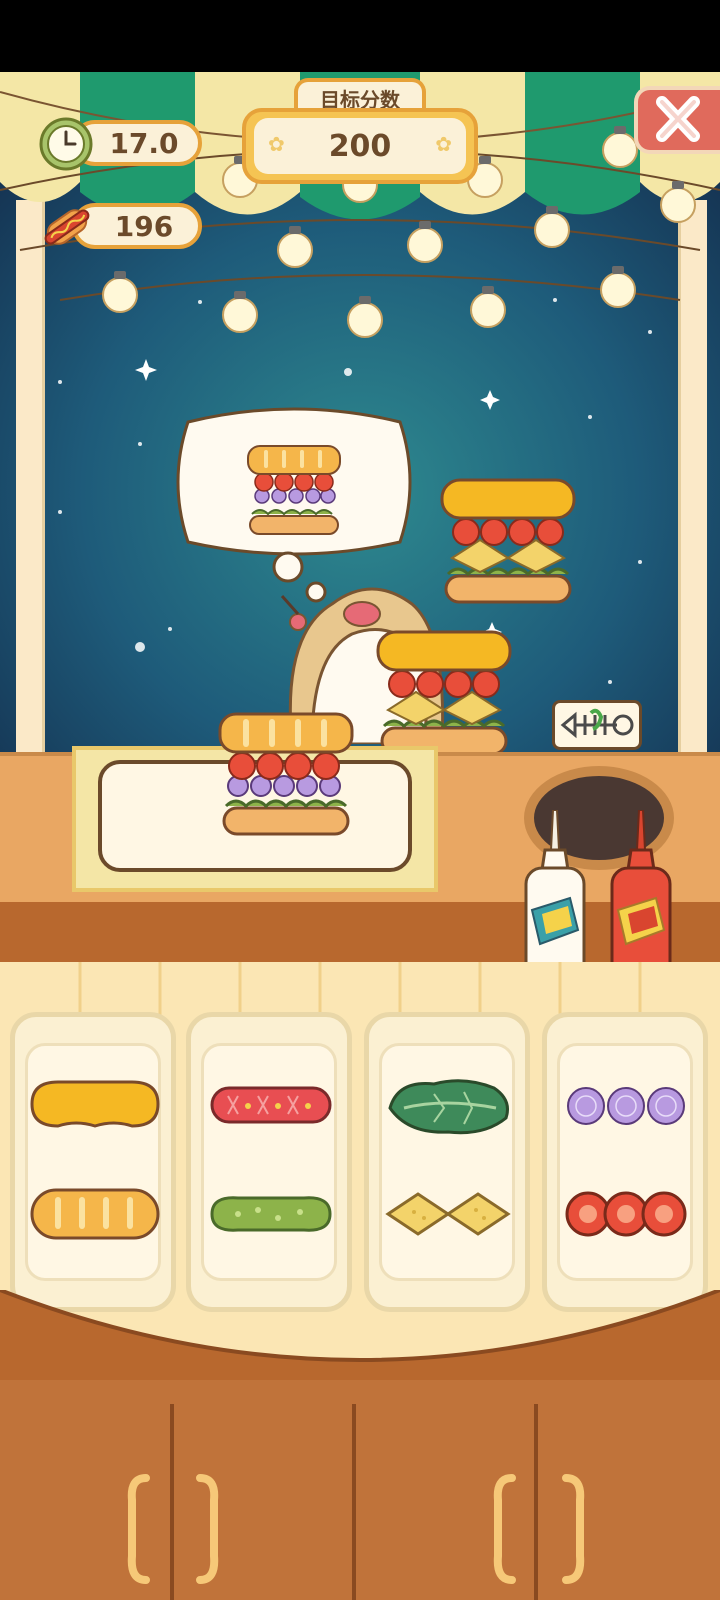 Image resolution: width=720 pixels, height=1600 pixels. Describe the element at coordinates (271, 1105) in the screenshot. I see `salami-ingredient` at that location.